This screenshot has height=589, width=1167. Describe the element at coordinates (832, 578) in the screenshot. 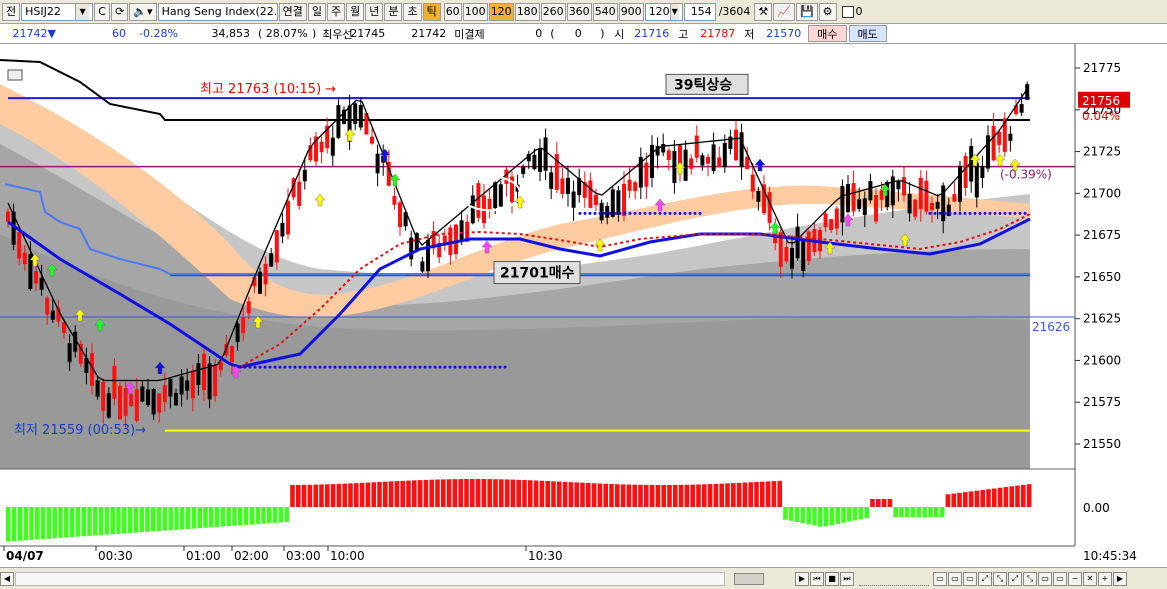

I see `stop-icon: ■` at that location.